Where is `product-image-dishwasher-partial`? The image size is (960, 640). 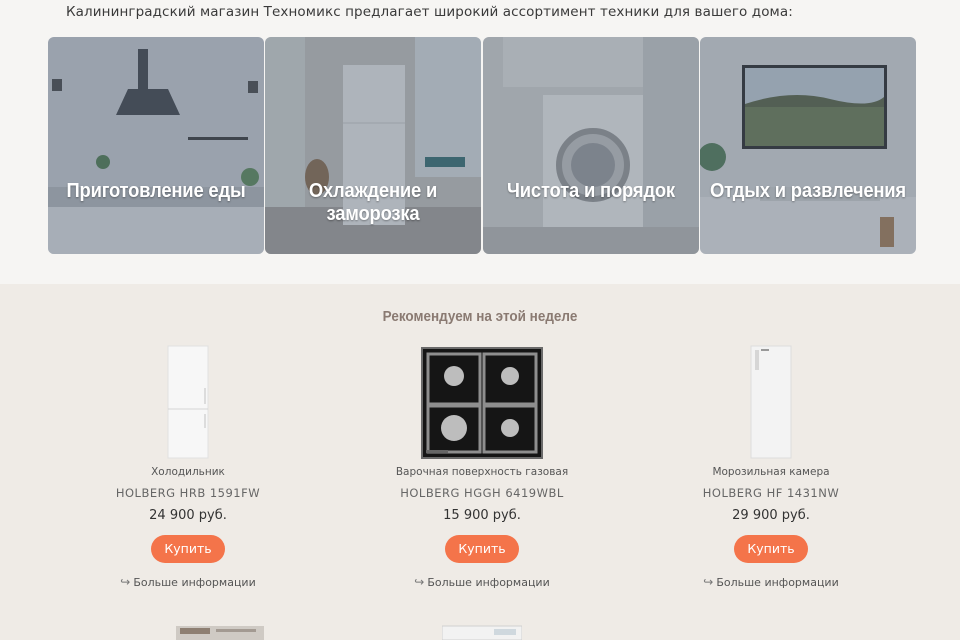
product-image-dishwasher-partial is located at coordinates (220, 630).